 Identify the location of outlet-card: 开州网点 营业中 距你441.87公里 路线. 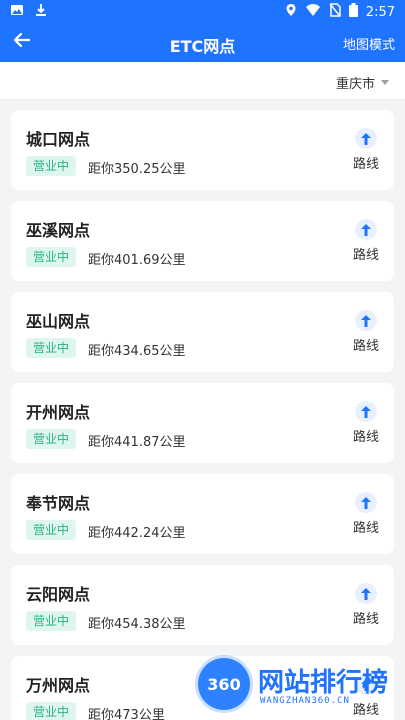
(202, 423).